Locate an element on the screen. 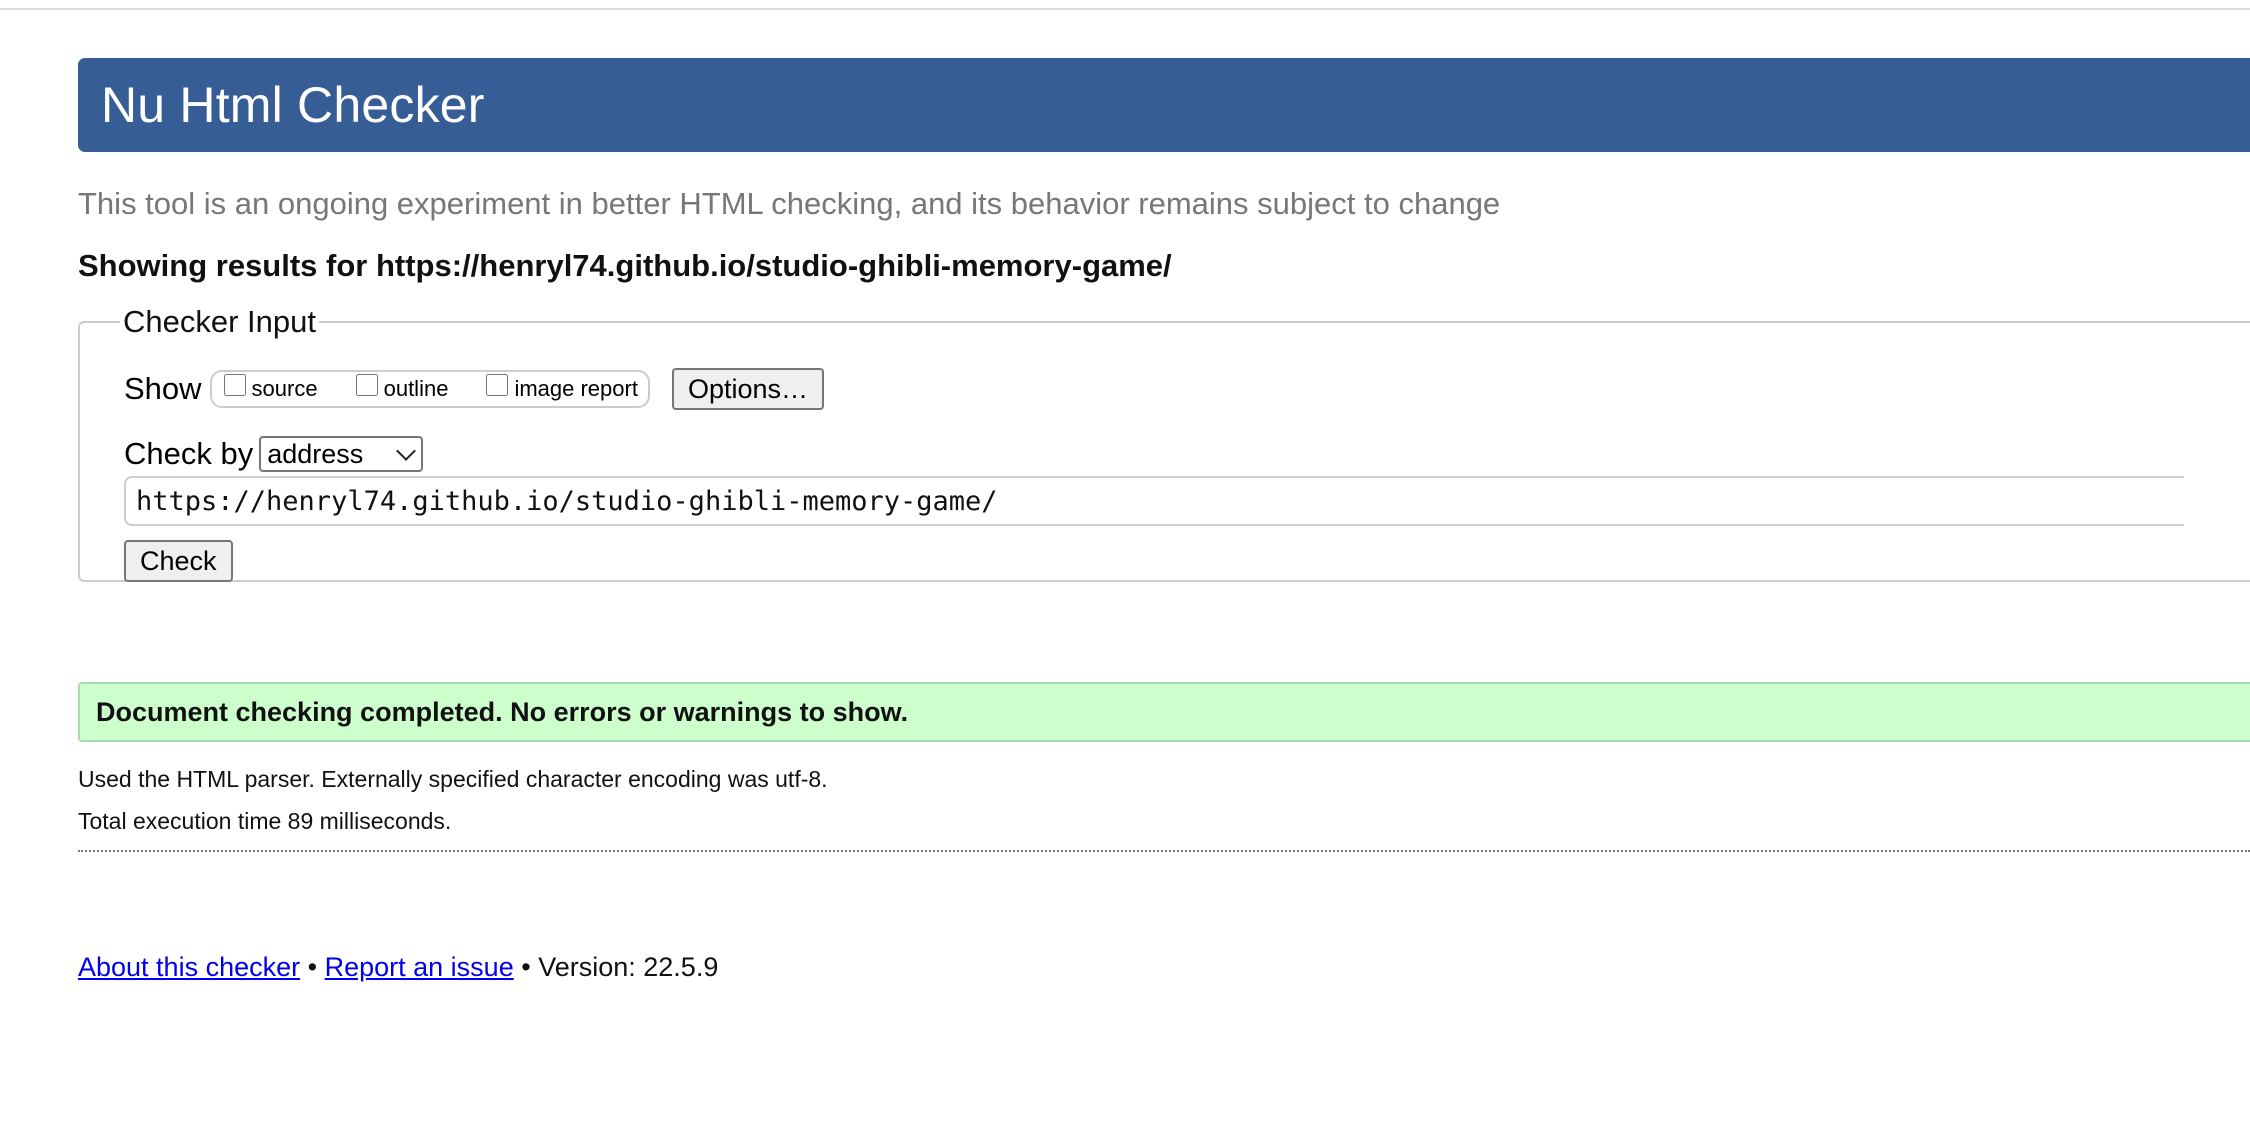 The height and width of the screenshot is (1148, 2250). check-by-select: address is located at coordinates (341, 454).